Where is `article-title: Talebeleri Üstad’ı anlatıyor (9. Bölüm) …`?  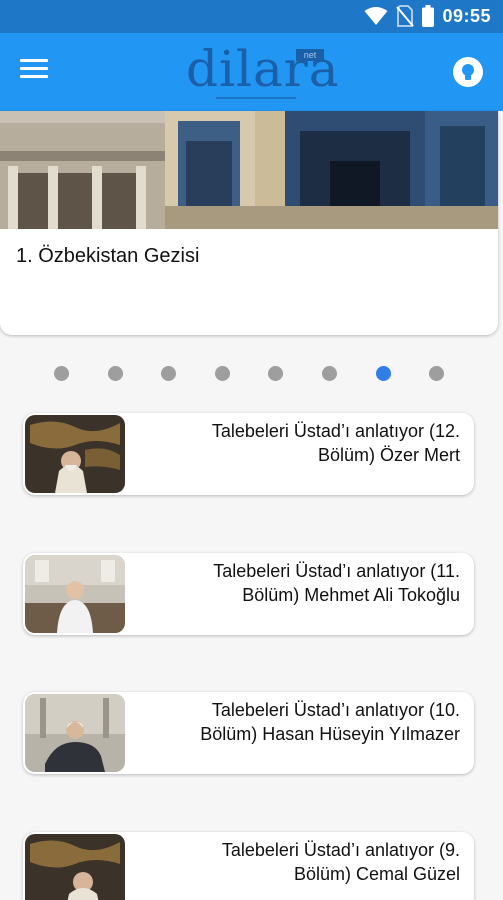 article-title: Talebeleri Üstad’ı anlatıyor (9. Bölüm) … is located at coordinates (340, 862).